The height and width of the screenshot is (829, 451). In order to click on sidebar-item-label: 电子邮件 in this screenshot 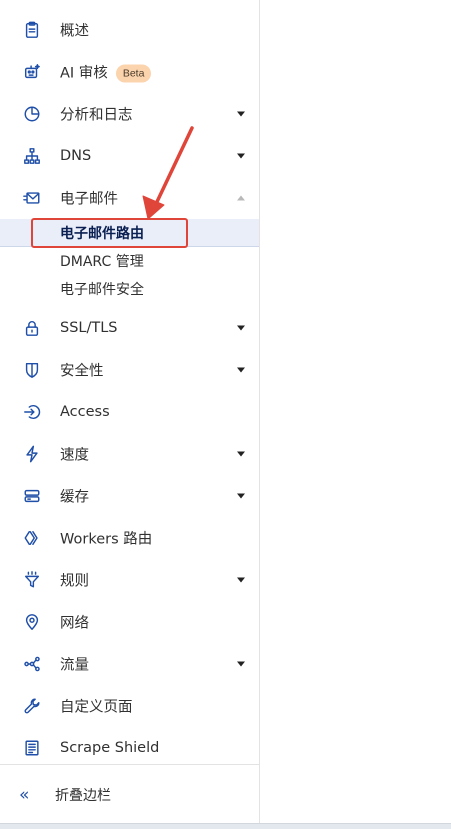, I will do `click(89, 199)`.